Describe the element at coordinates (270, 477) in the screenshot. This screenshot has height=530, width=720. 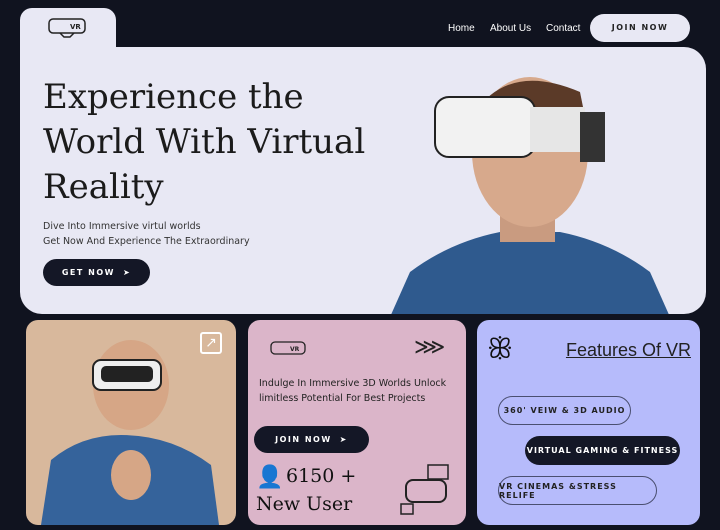
I see `vr-user-icon: 👤` at that location.